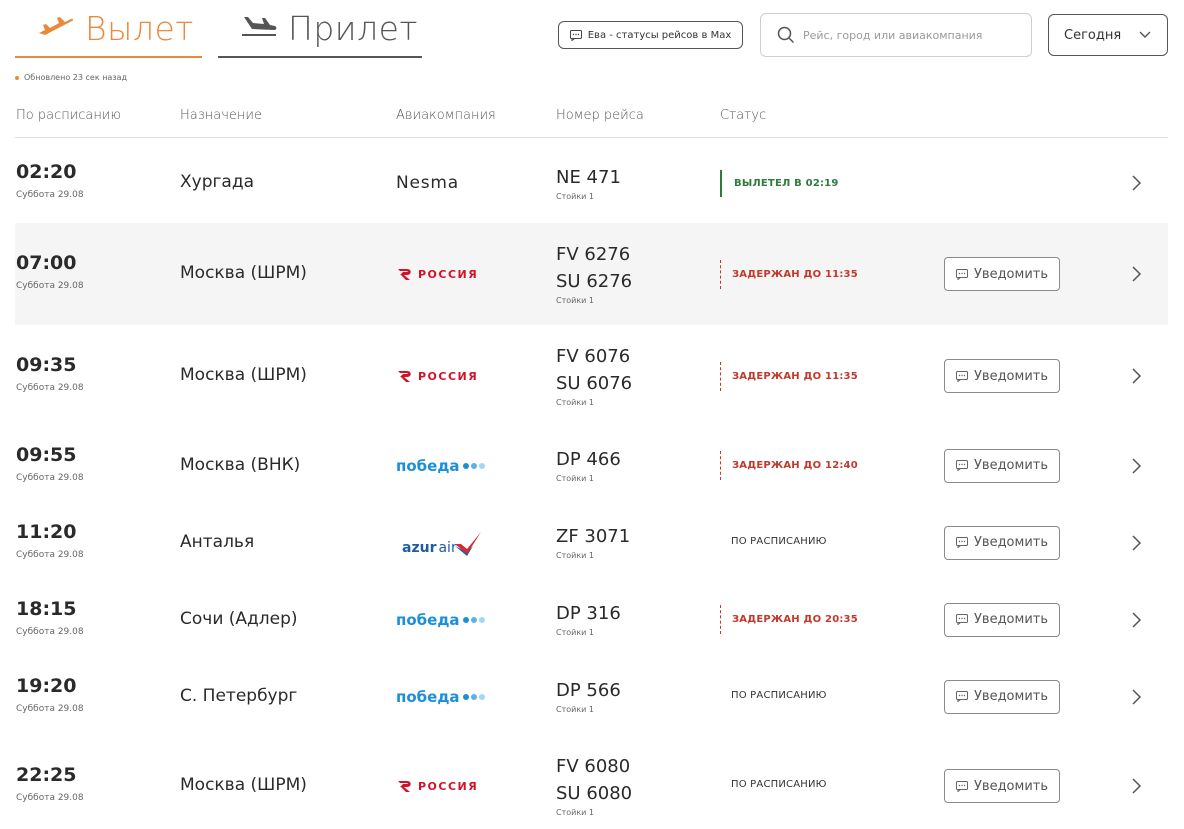 This screenshot has width=1184, height=829. Describe the element at coordinates (593, 766) in the screenshot. I see `flight-number: FV 6080` at that location.